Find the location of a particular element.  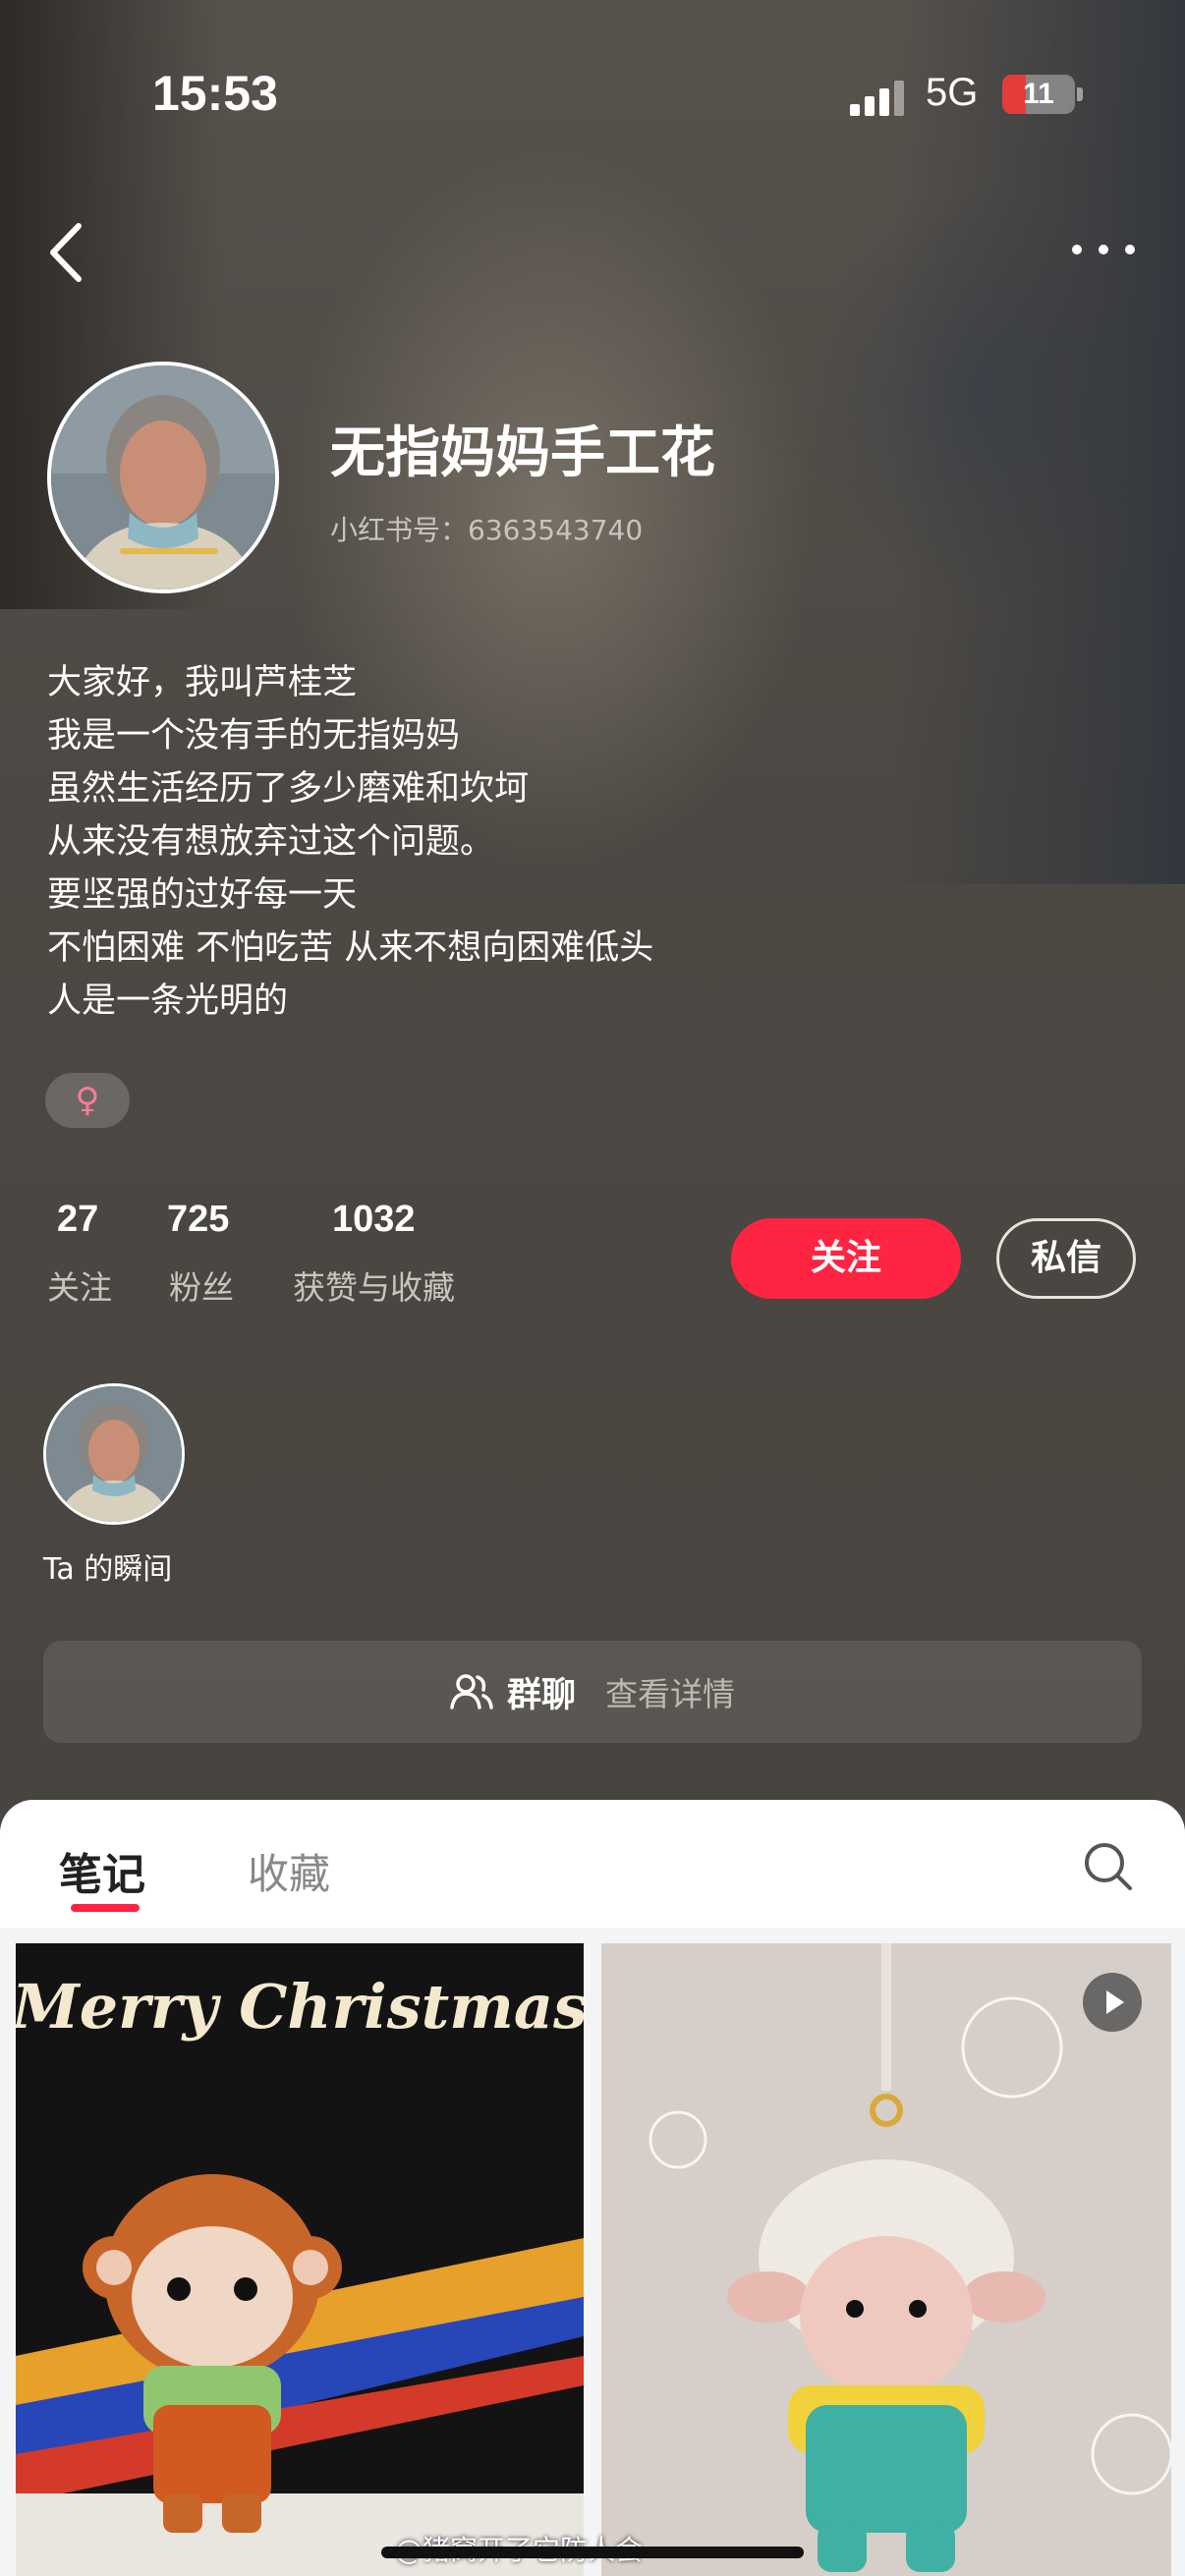

status-time: 15:53 is located at coordinates (215, 93).